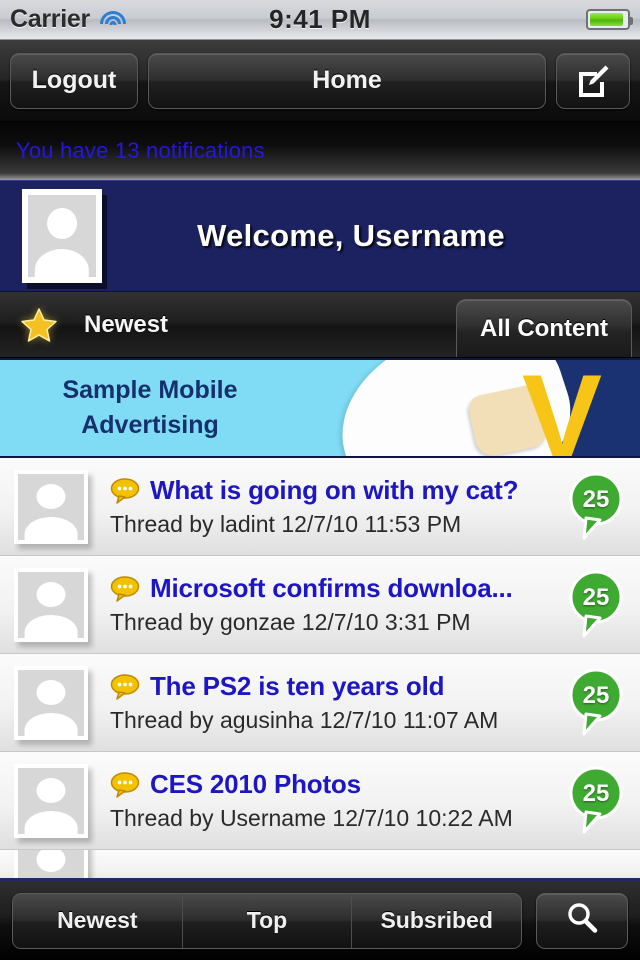 The height and width of the screenshot is (960, 640). I want to click on list-item-meta: Thread by Username 12/7/10 10:22 AM, so click(311, 818).